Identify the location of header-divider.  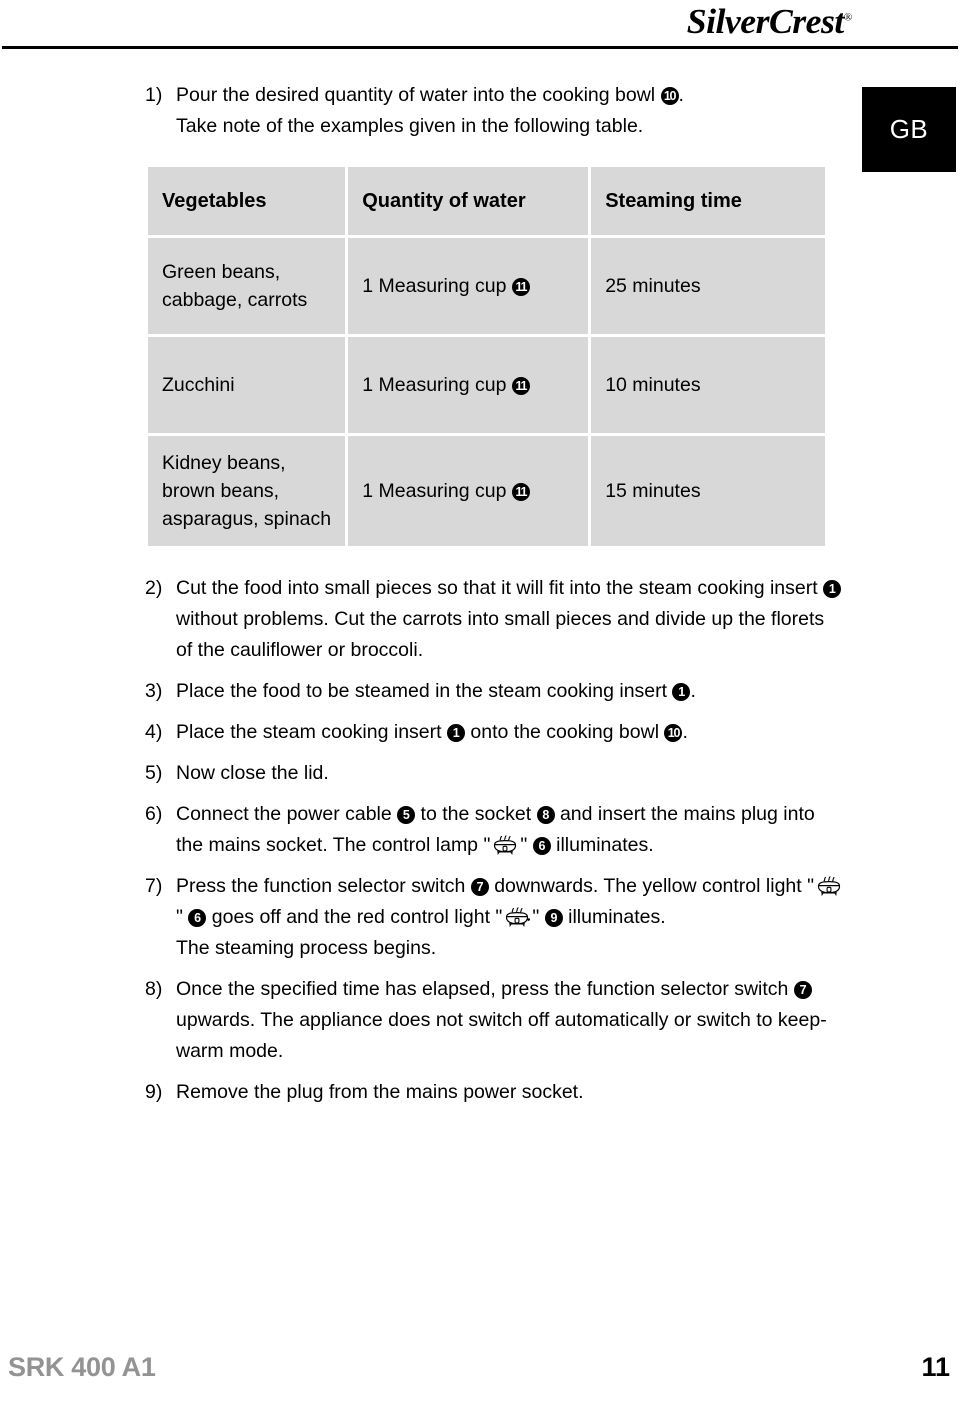
(480, 47).